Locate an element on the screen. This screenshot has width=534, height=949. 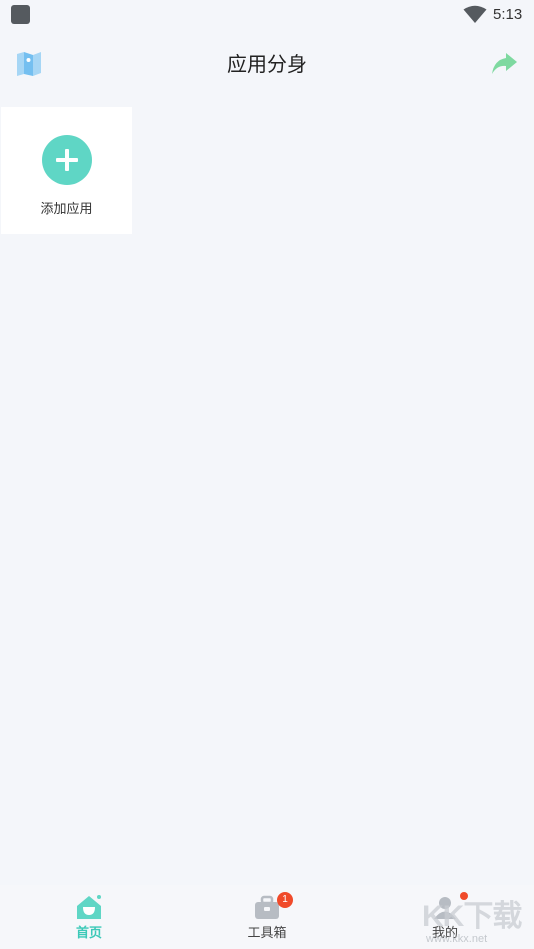
nav-label-toolbox: 工具箱 is located at coordinates (267, 933).